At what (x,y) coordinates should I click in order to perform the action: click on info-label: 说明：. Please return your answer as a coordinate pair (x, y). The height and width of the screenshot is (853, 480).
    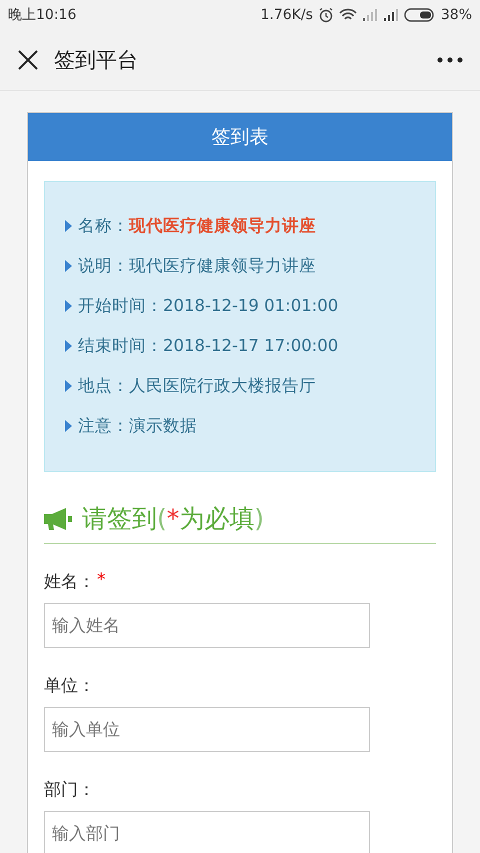
    Looking at the image, I should click on (103, 265).